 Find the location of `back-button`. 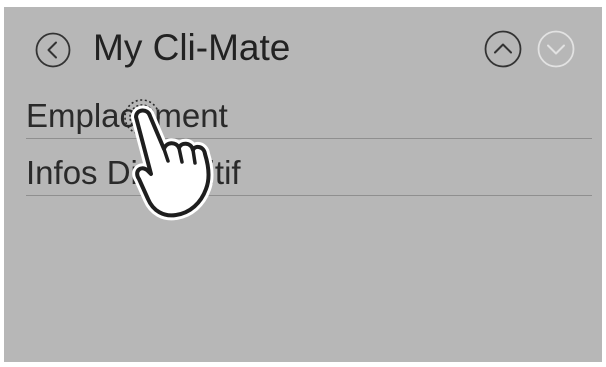

back-button is located at coordinates (53, 50).